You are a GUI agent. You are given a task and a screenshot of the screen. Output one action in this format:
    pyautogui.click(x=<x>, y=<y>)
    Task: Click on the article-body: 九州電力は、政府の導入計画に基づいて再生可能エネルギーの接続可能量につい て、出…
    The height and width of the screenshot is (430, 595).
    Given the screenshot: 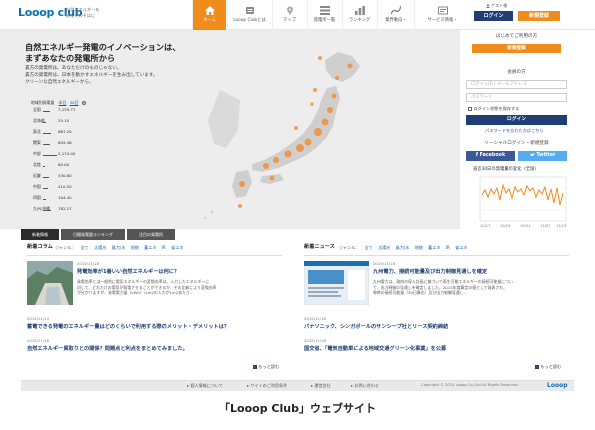 What is the action you would take?
    pyautogui.click(x=443, y=287)
    